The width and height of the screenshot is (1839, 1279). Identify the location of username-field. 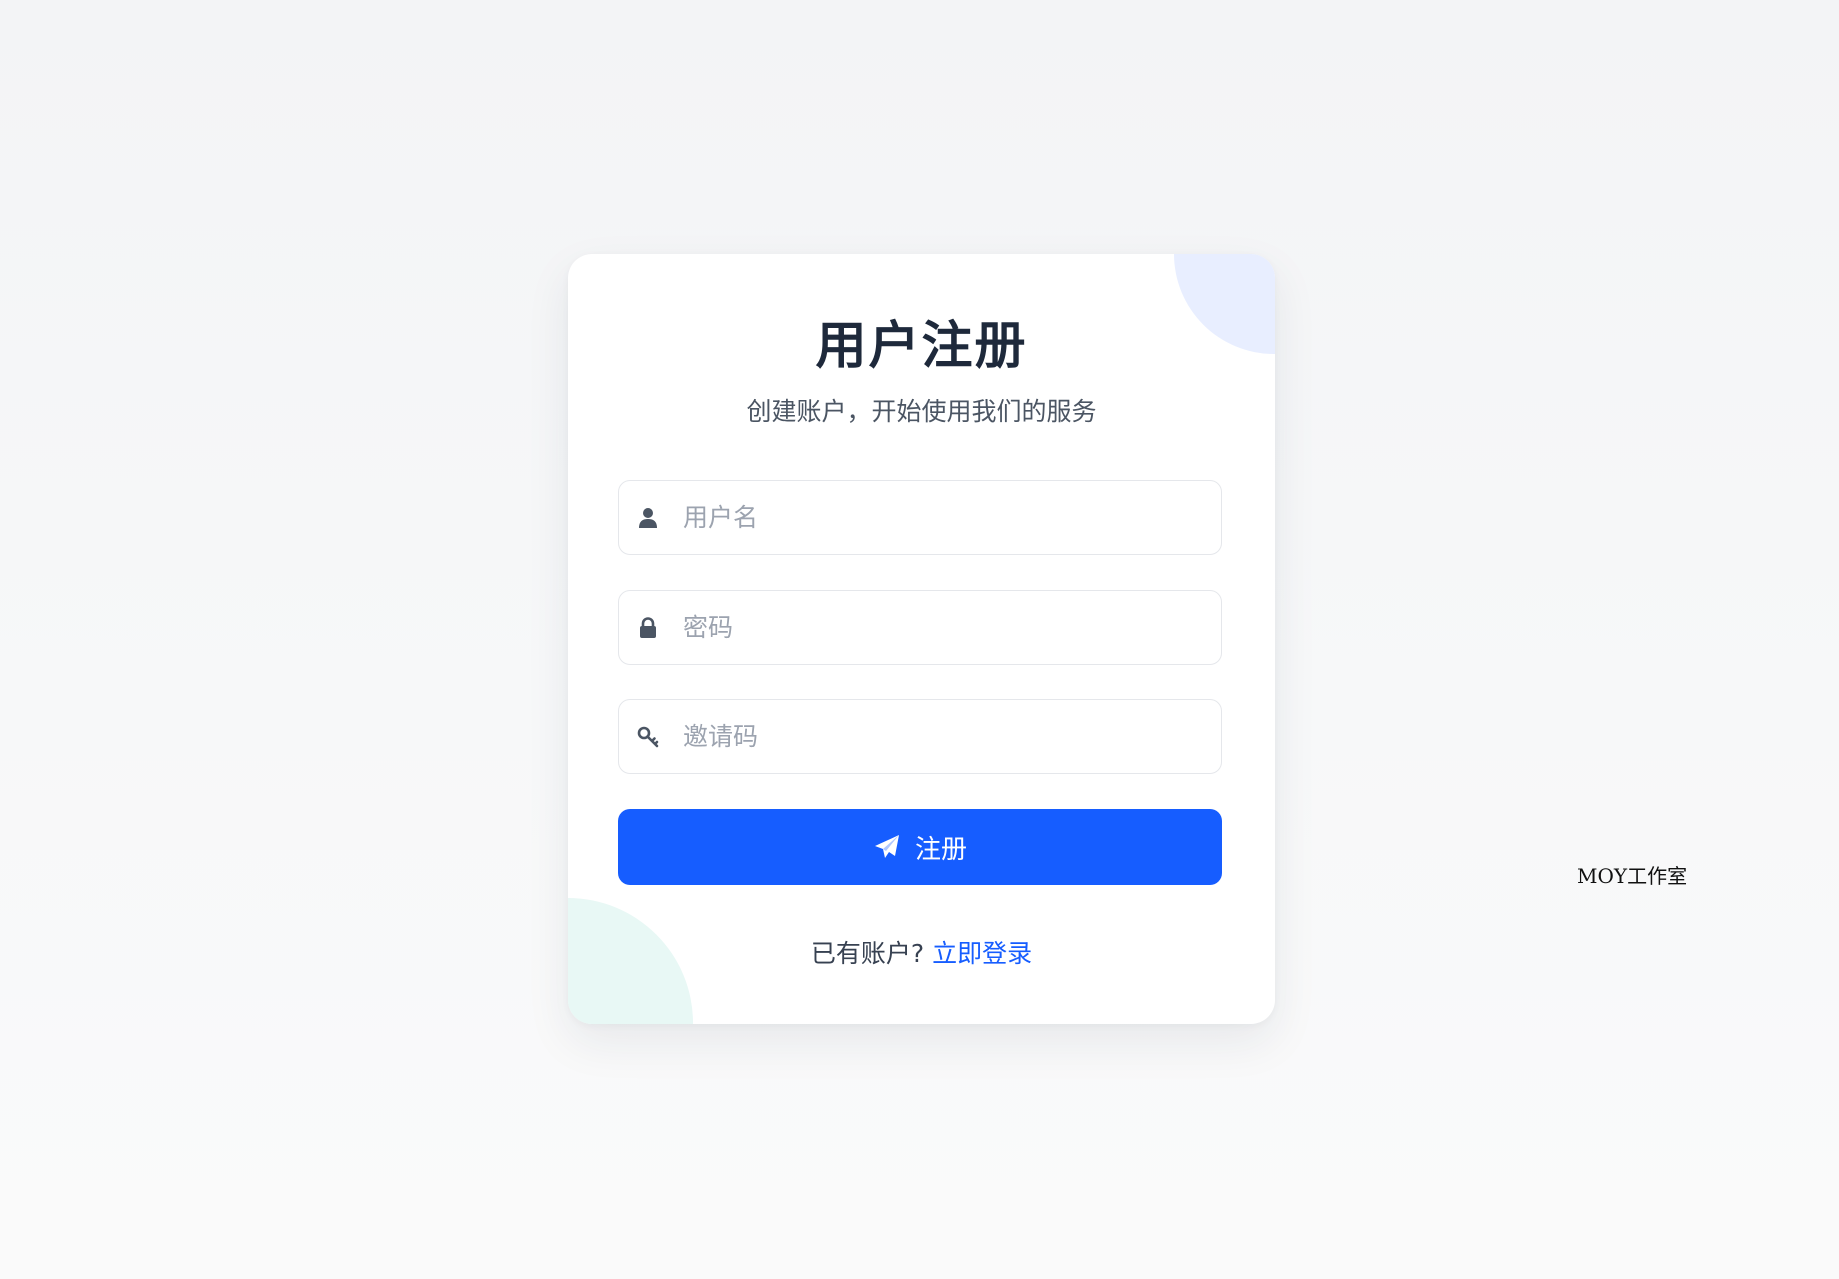
(920, 517).